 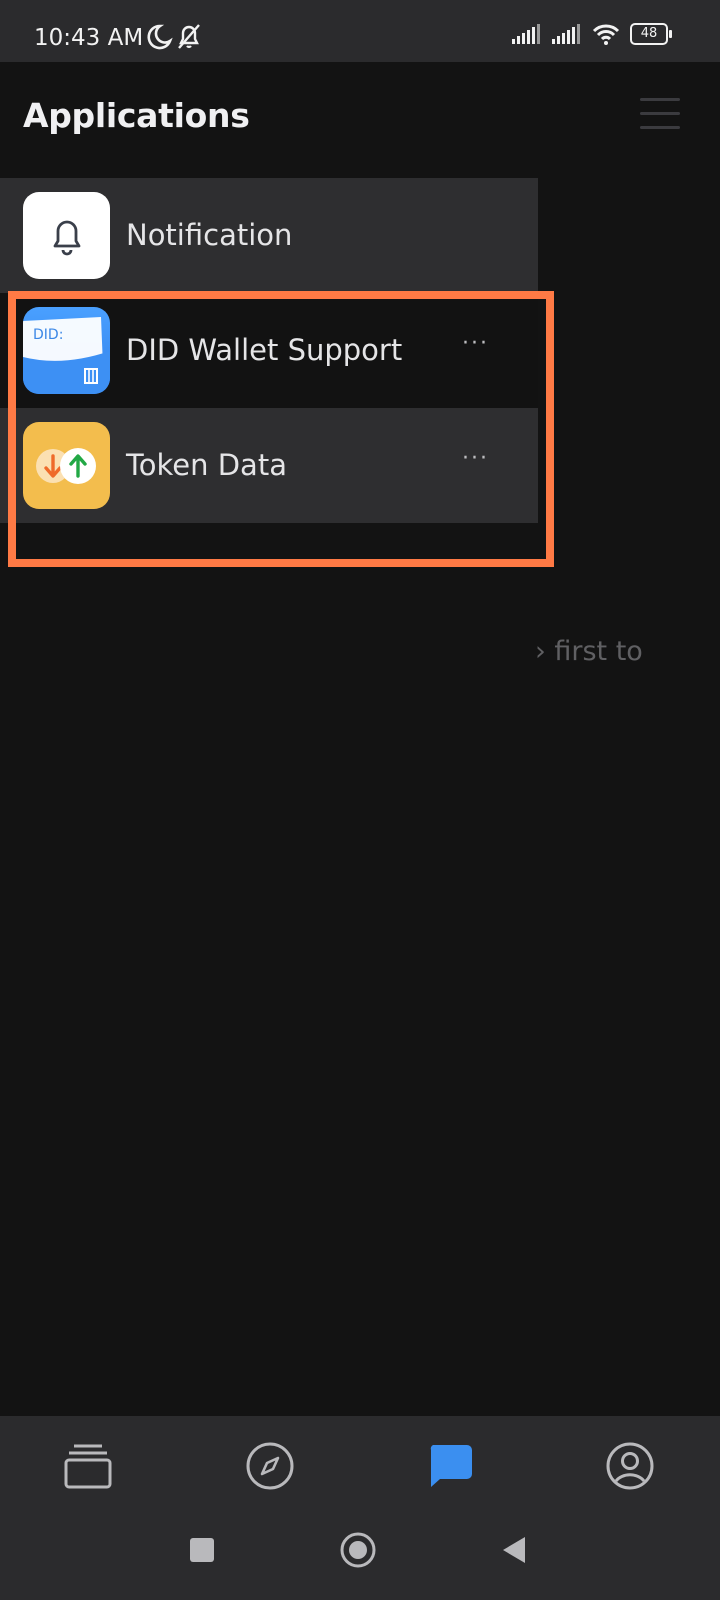 What do you see at coordinates (651, 34) in the screenshot?
I see `battery-icon: 48` at bounding box center [651, 34].